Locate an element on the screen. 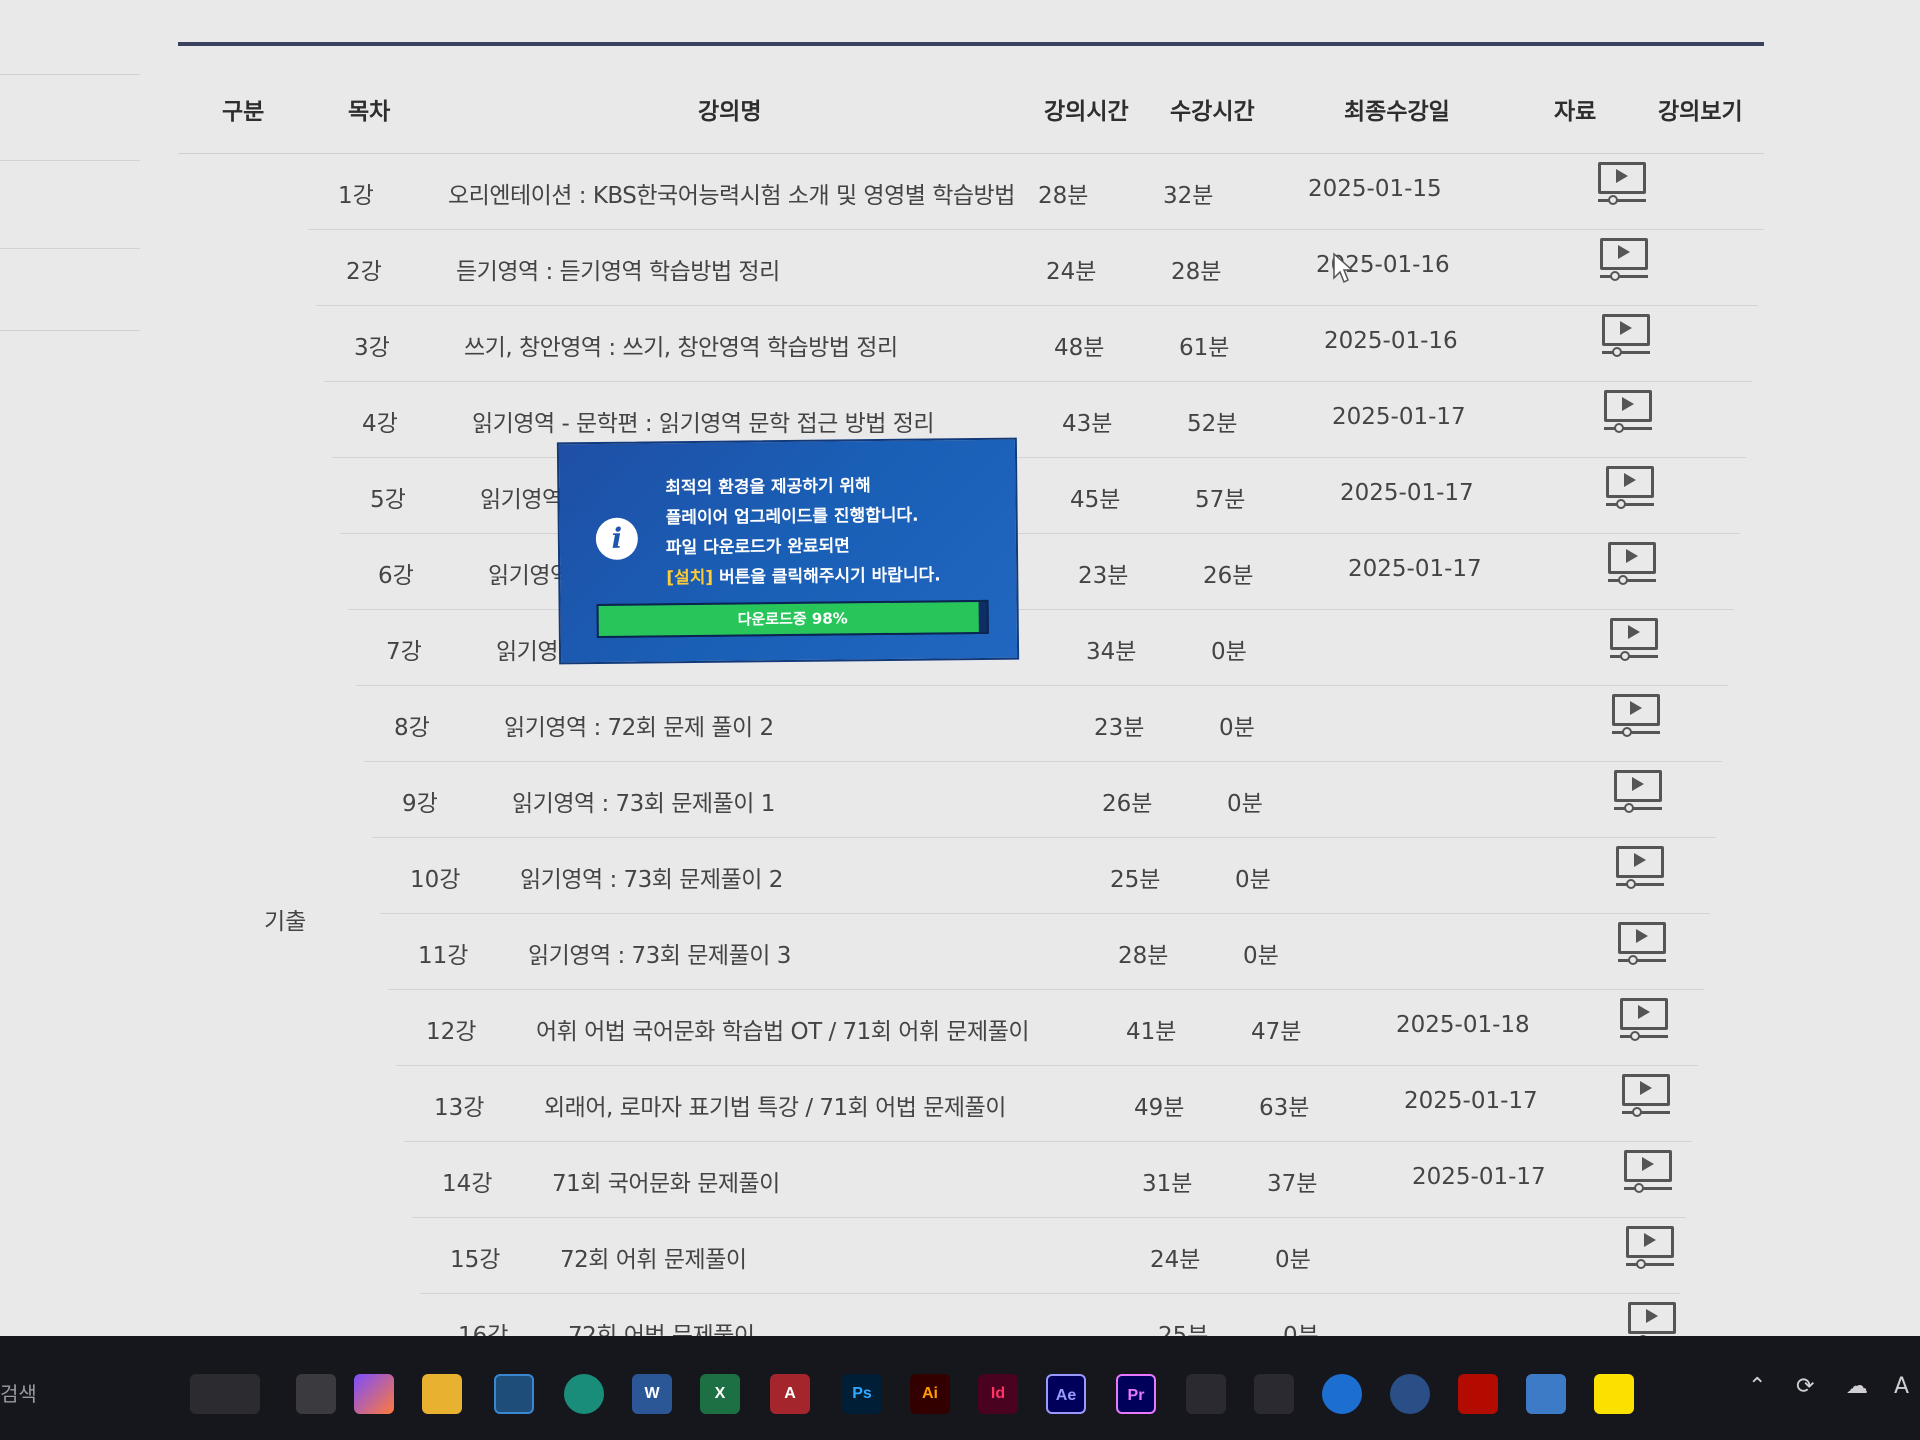  store-icon is located at coordinates (514, 1394).